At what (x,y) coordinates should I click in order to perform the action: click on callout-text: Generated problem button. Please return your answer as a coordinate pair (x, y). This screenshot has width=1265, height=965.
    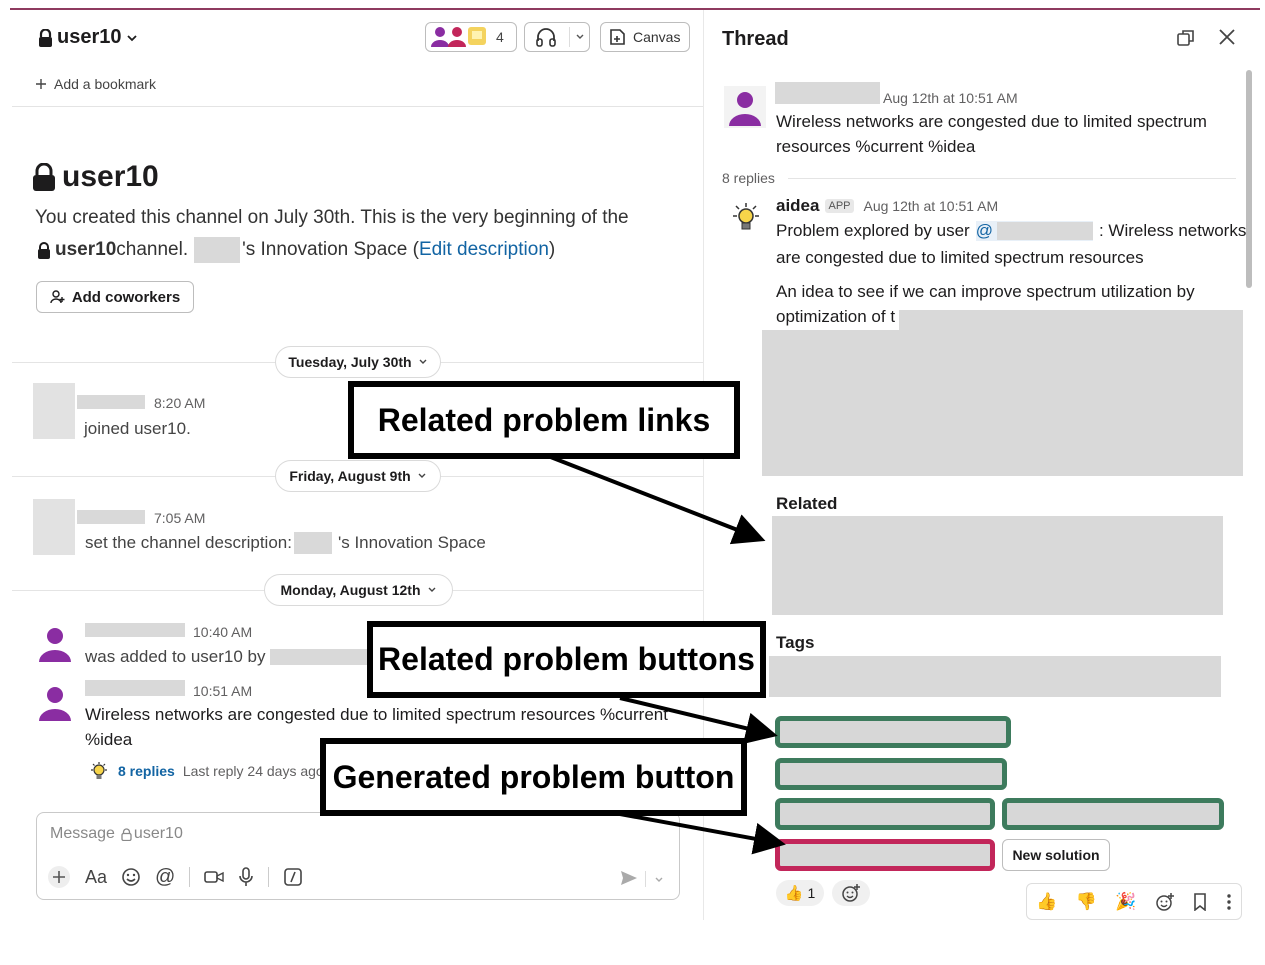
    Looking at the image, I should click on (533, 776).